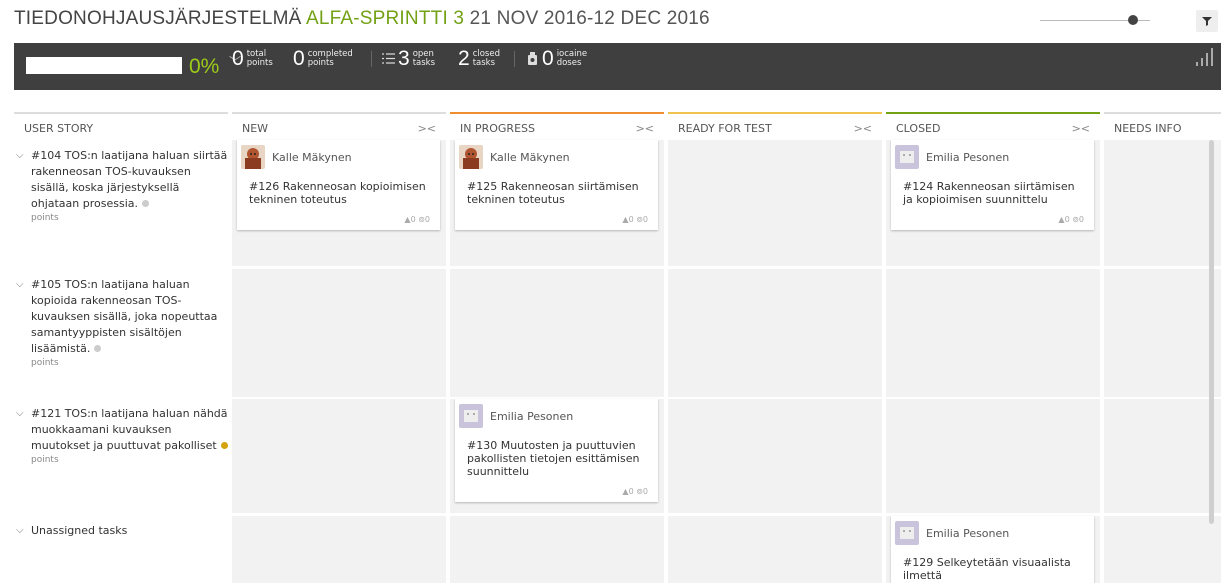 The height and width of the screenshot is (583, 1221). I want to click on sprint-graph-icon, so click(1204, 56).